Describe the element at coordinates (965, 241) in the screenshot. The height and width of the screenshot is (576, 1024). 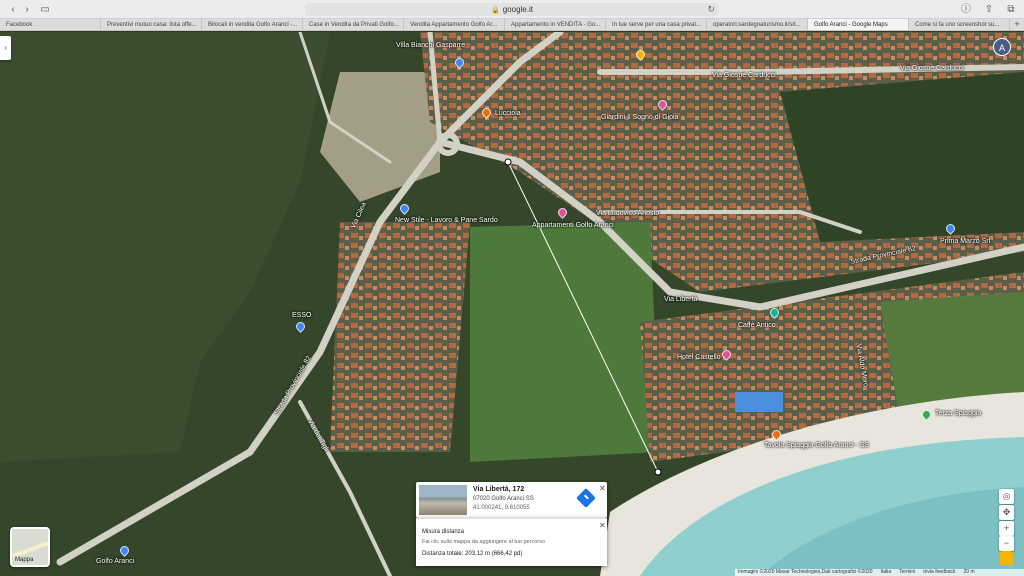
I see `map-label-prima: Prima Marzo Srl` at that location.